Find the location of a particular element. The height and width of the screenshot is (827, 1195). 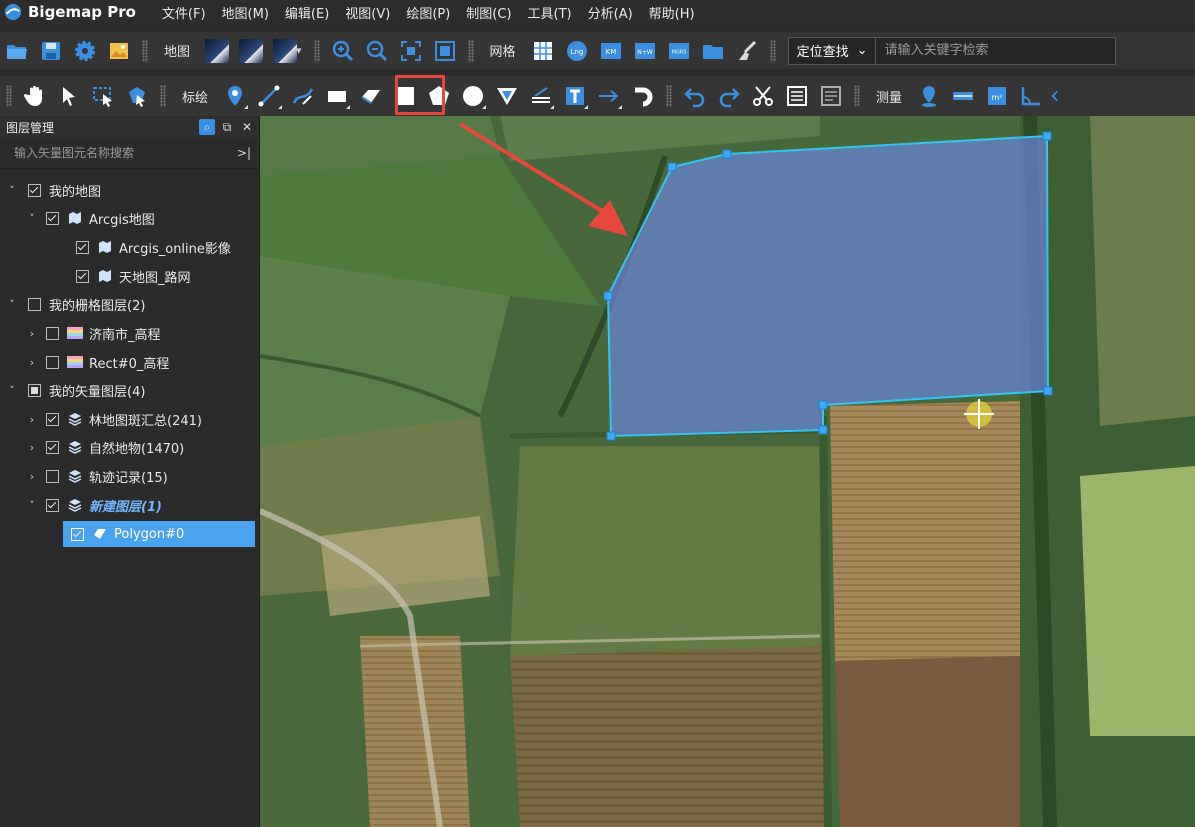

menu-cartography: 制图(C) is located at coordinates (488, 12).